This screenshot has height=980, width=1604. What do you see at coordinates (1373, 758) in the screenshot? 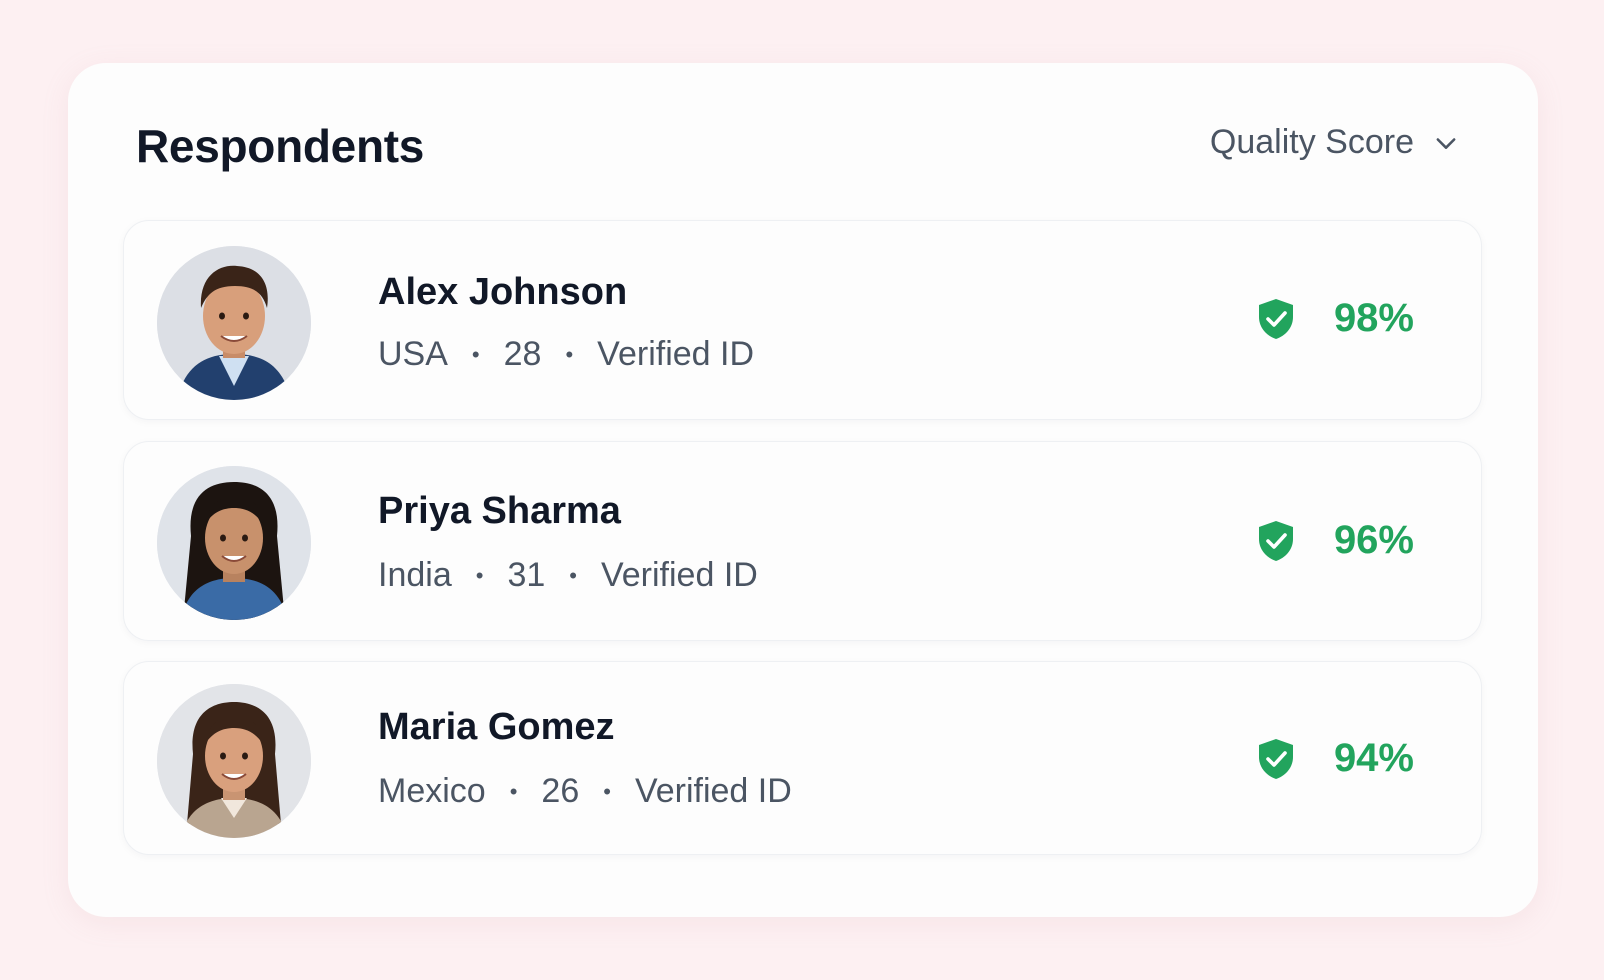
I see `score-value: 94%` at bounding box center [1373, 758].